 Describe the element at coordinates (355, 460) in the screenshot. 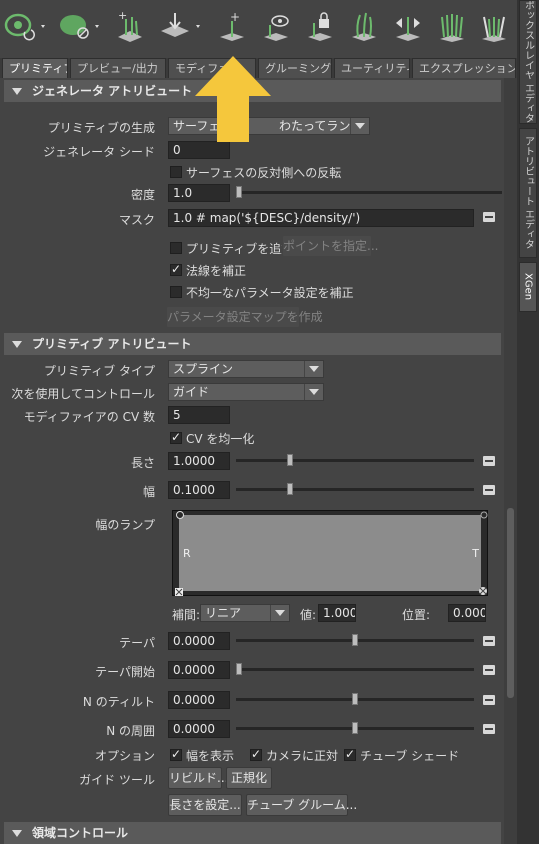

I see `length-slider-track` at that location.